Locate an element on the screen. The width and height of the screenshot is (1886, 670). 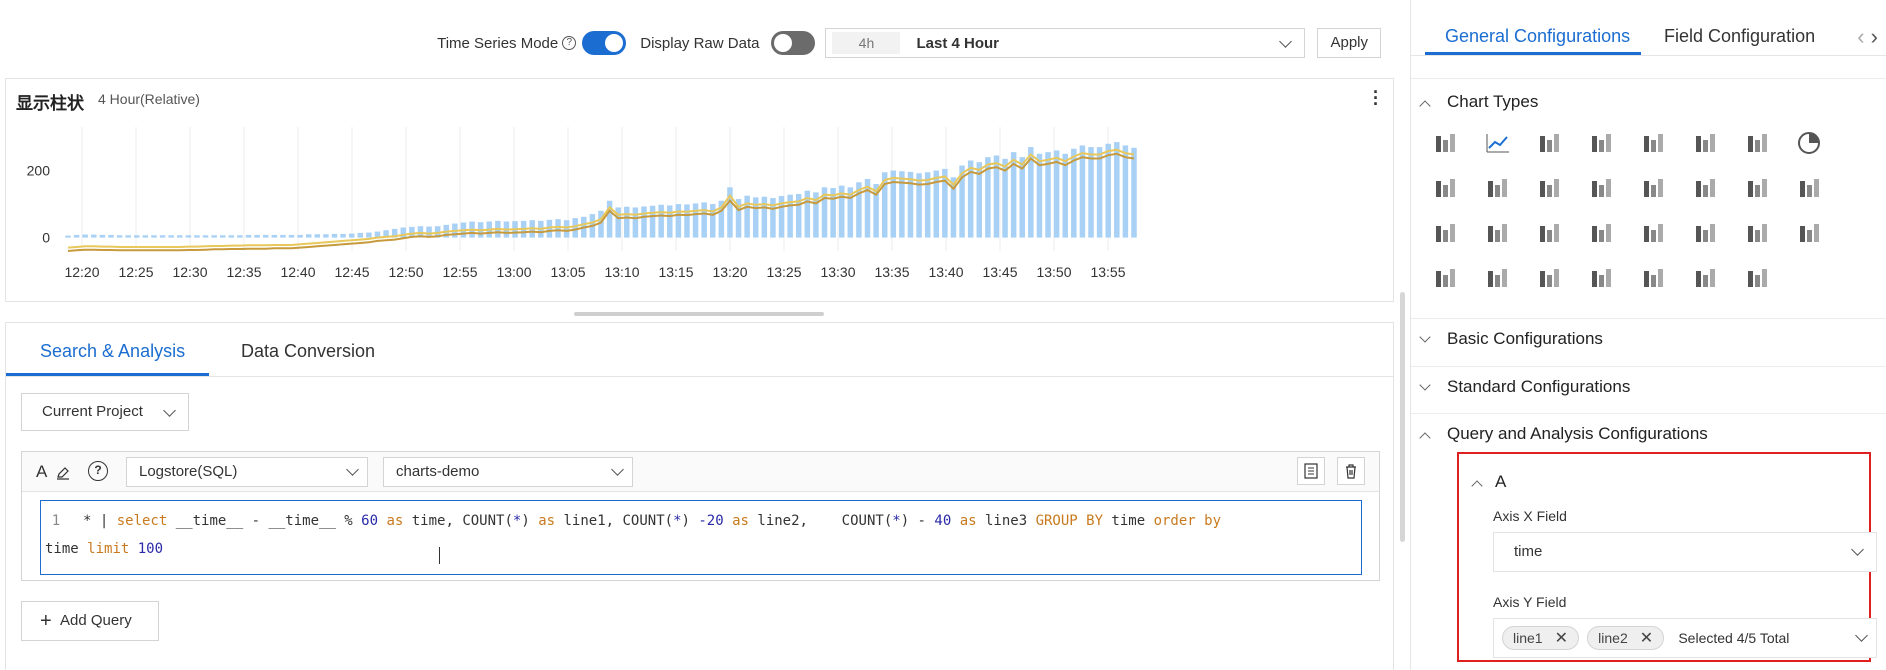
code-token: GROUP BY is located at coordinates (1069, 521).